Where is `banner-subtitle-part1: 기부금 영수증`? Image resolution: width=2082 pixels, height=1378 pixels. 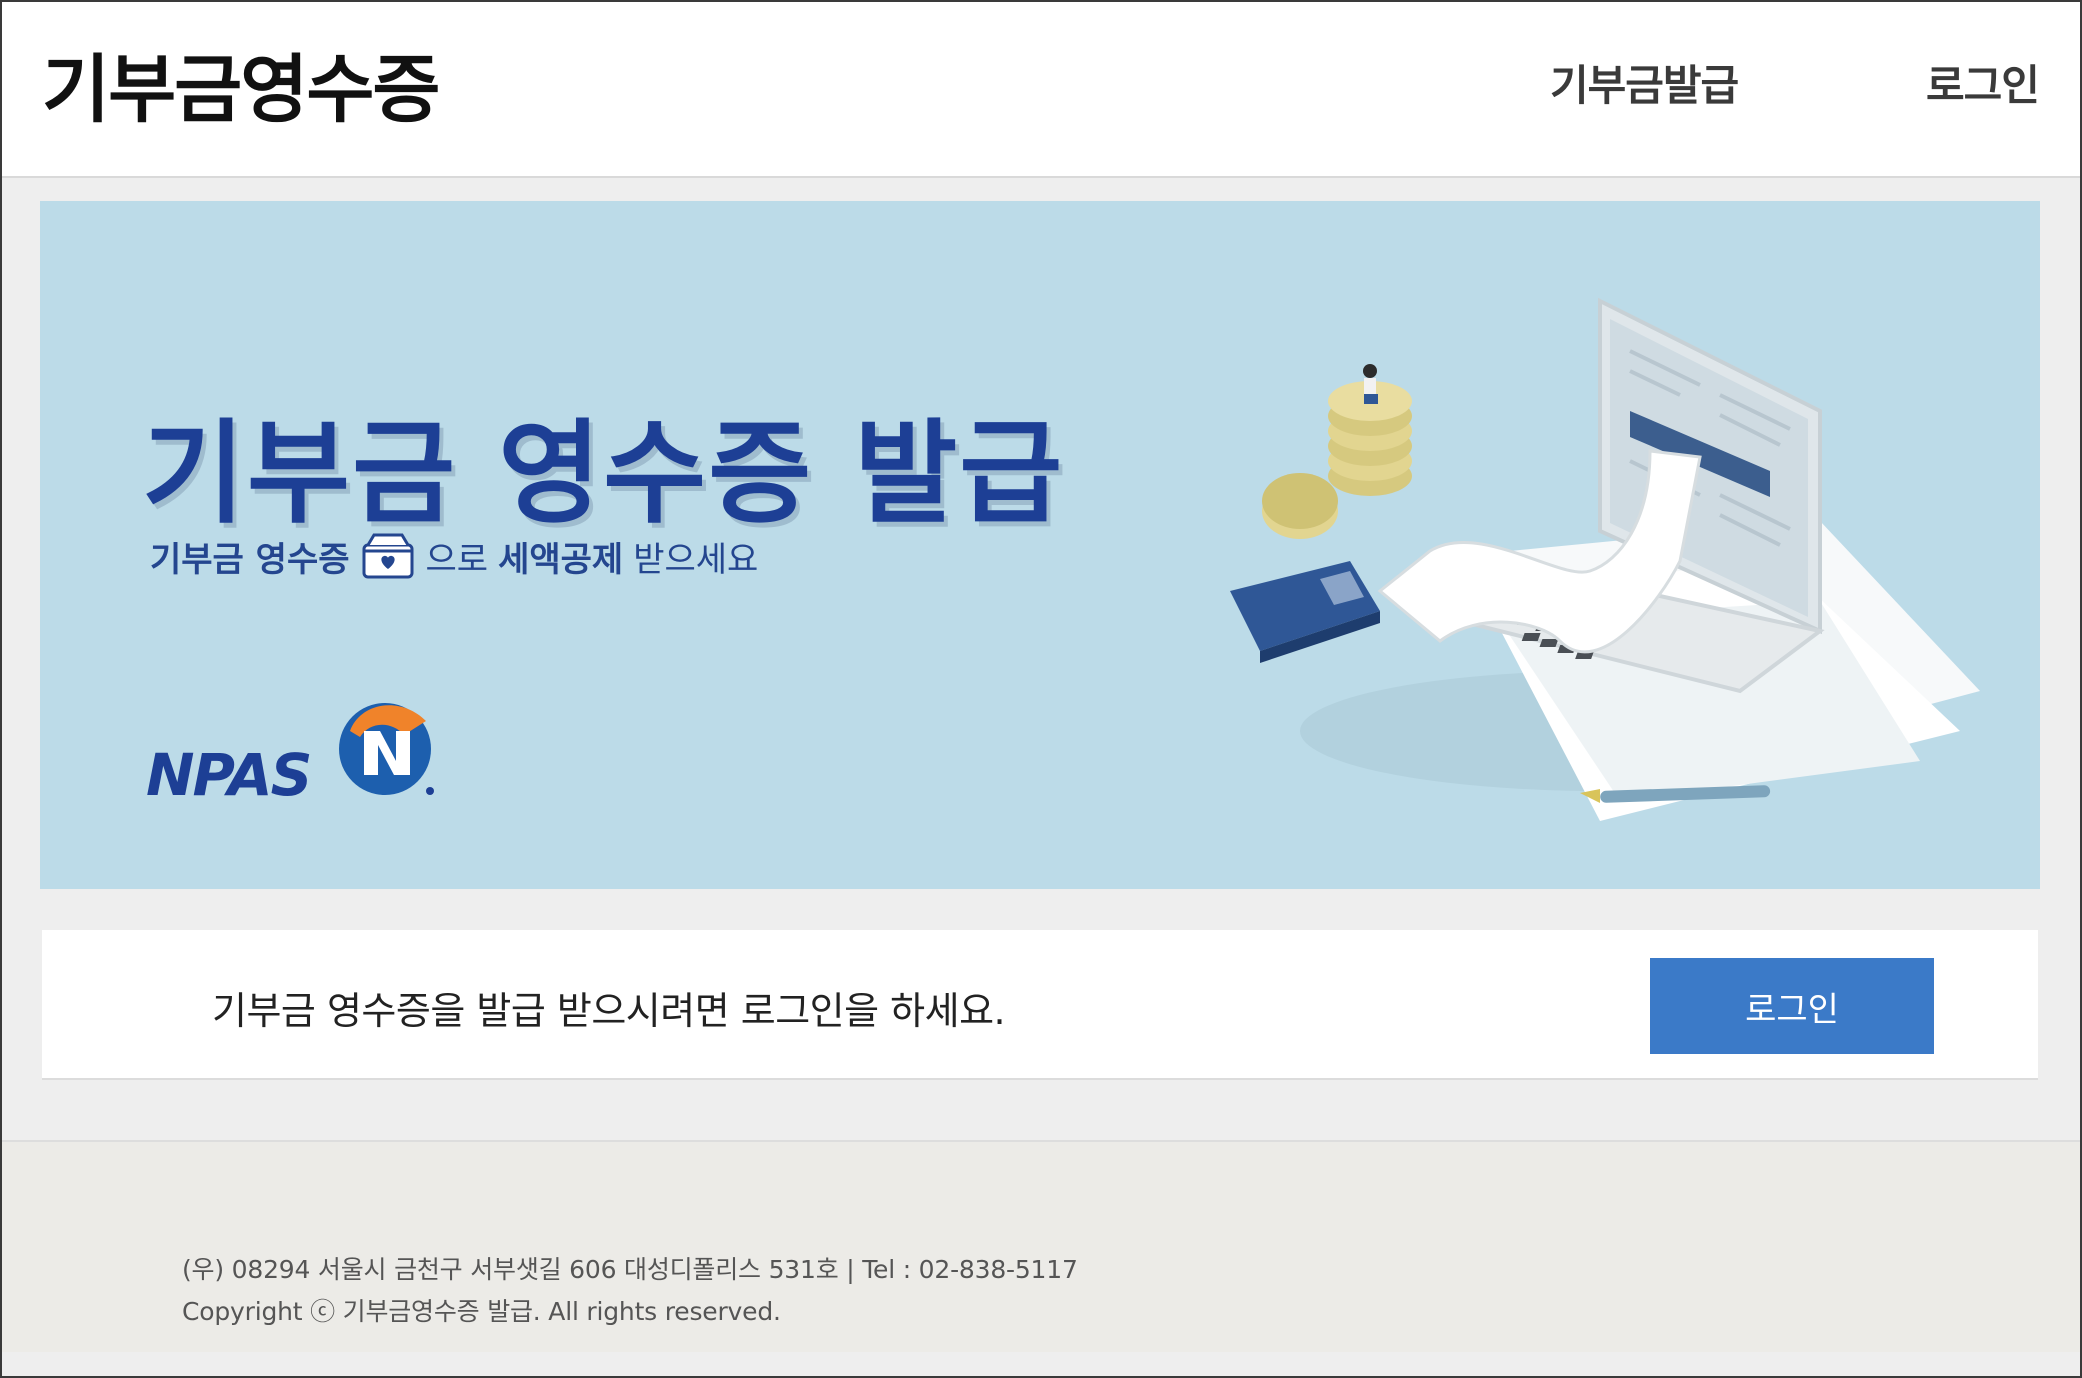 banner-subtitle-part1: 기부금 영수증 is located at coordinates (250, 559).